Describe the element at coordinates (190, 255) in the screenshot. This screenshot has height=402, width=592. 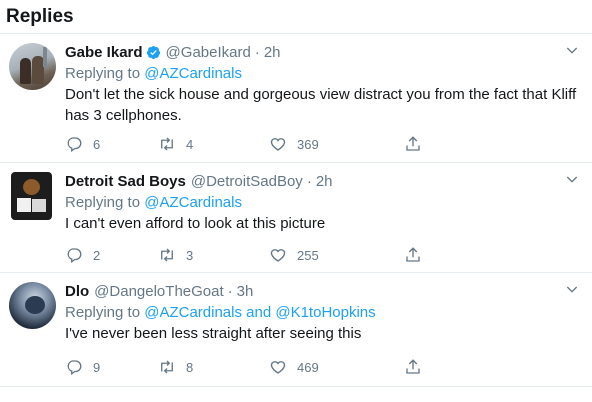
I see `retweet-count: 3` at that location.